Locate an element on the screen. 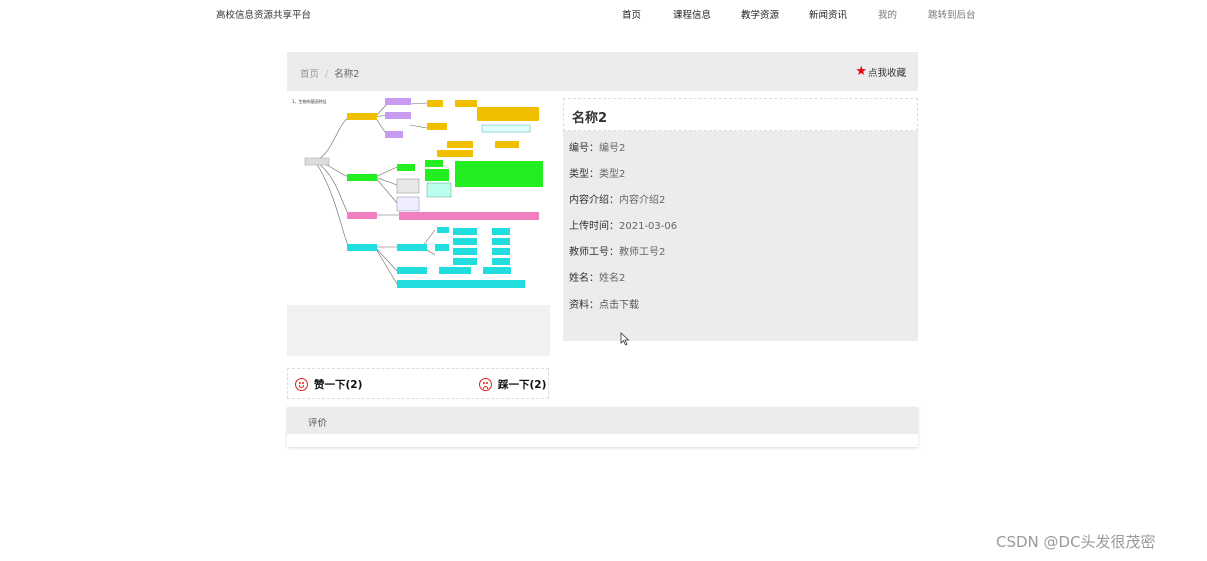 This screenshot has height=561, width=1207. mouse-cursor-icon is located at coordinates (625, 339).